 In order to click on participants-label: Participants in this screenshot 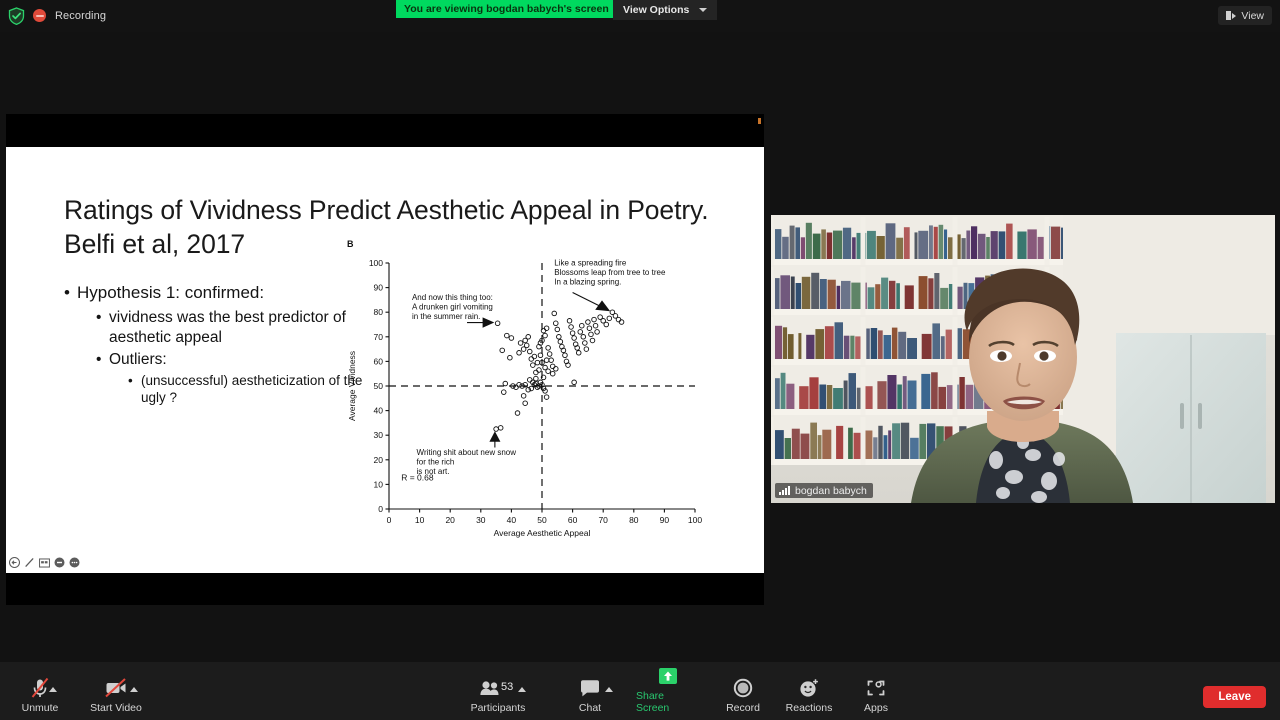, I will do `click(498, 708)`.